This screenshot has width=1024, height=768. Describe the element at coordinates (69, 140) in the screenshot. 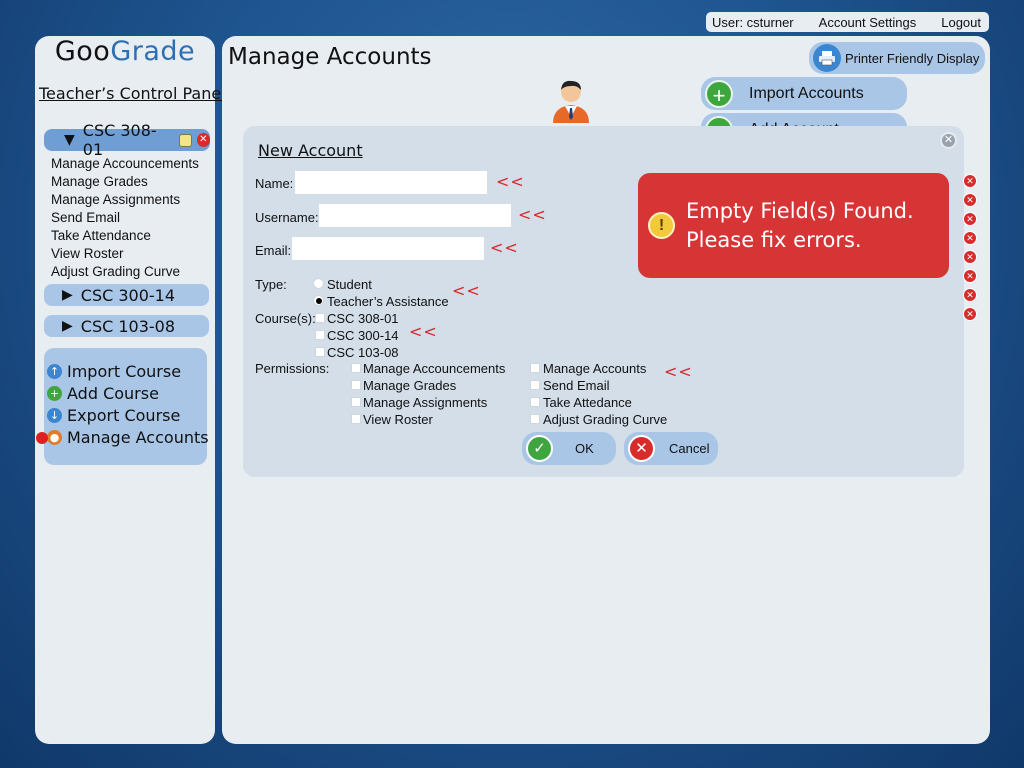

I see `expanded-arrow-icon: ▼` at that location.